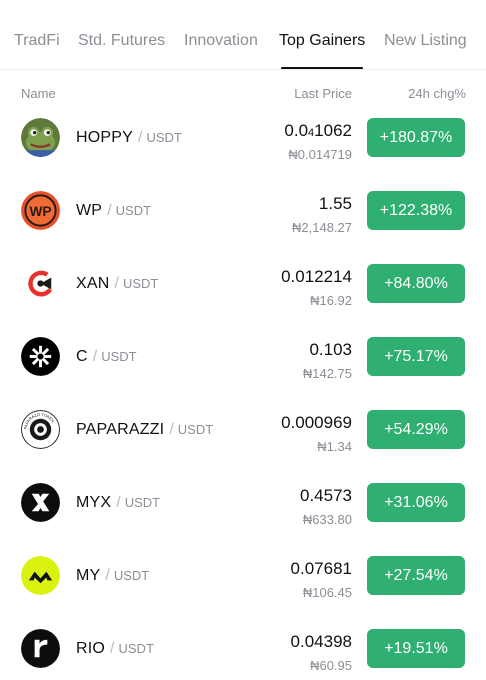  I want to click on wp-logo-text: WP, so click(41, 211).